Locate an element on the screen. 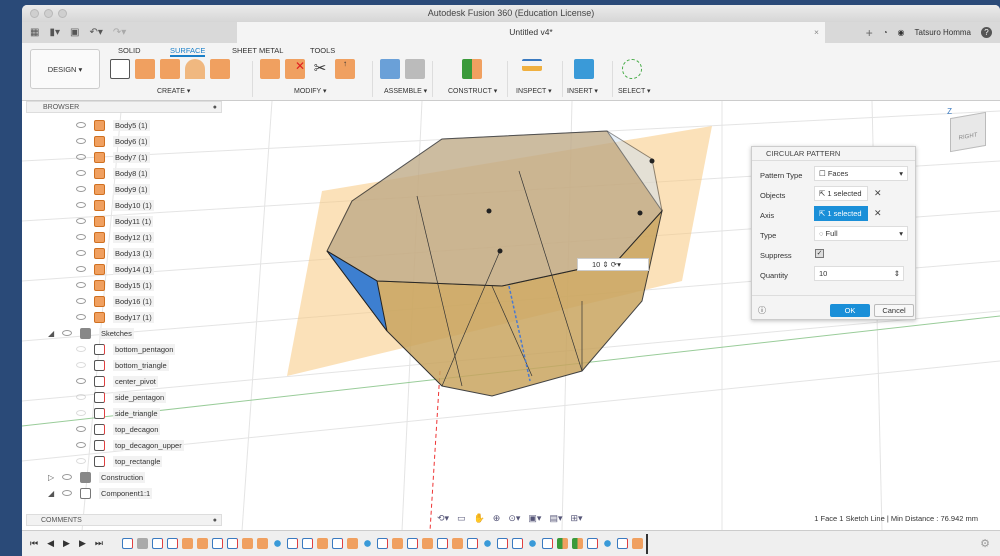  browser-sketch-item: top_rectangle is located at coordinates (142, 461).